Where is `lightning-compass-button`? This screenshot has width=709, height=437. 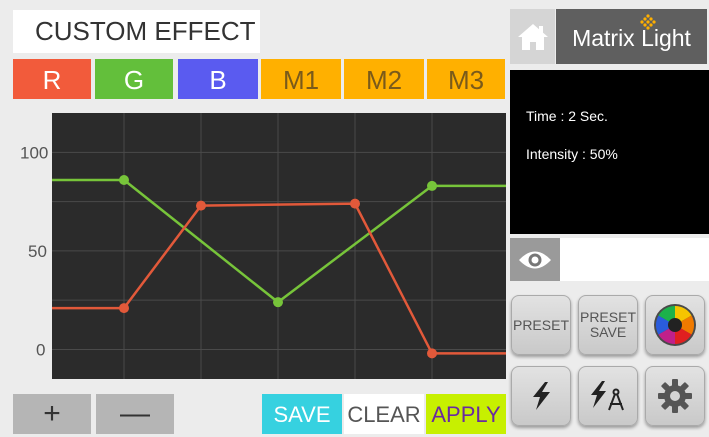
lightning-compass-button is located at coordinates (608, 396).